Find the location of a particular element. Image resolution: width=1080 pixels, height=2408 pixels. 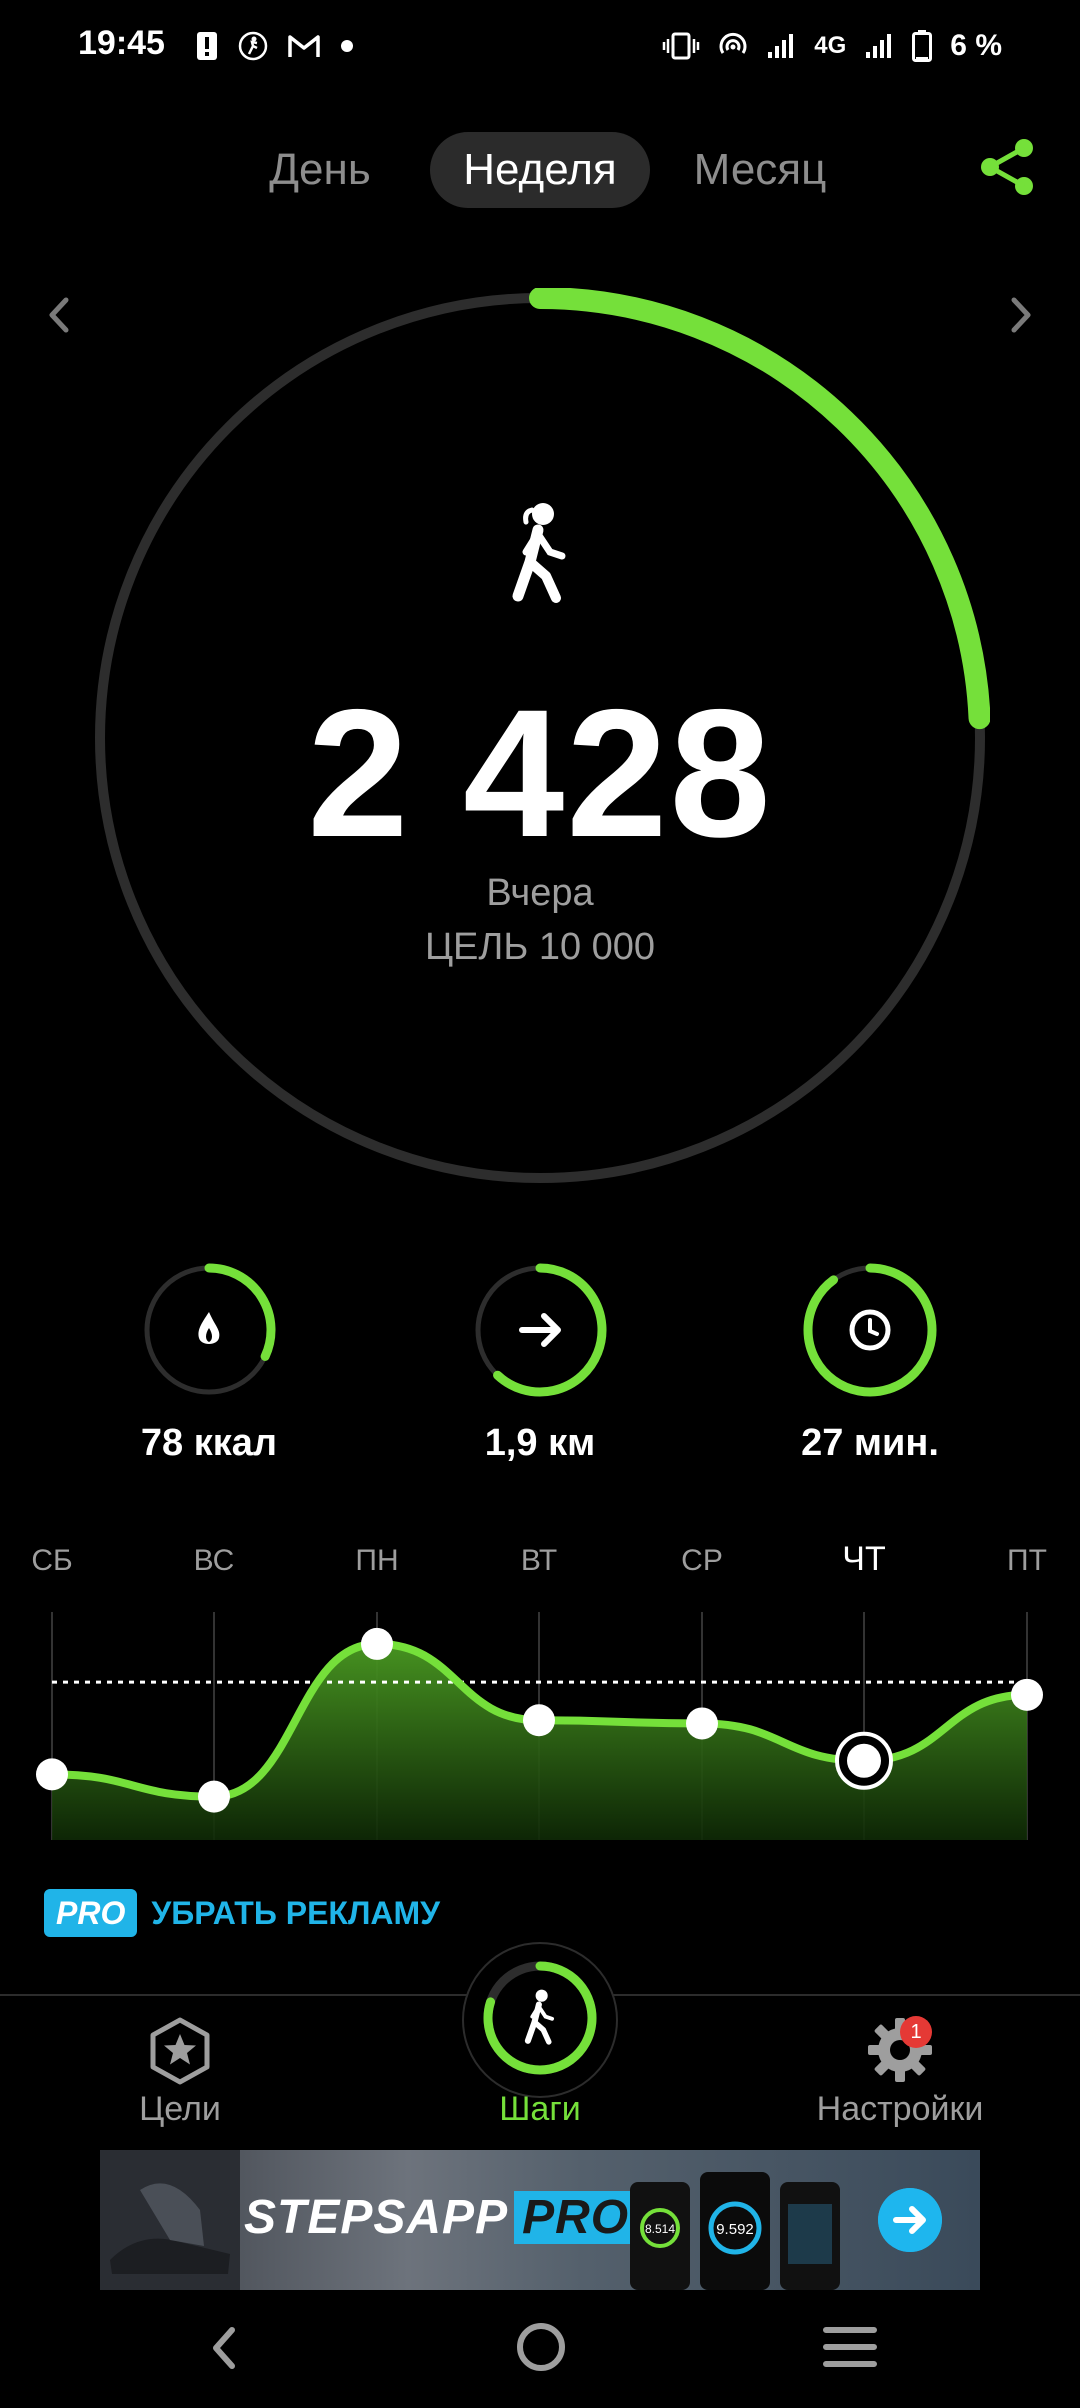

day-label-wed: СР is located at coordinates (702, 1561).